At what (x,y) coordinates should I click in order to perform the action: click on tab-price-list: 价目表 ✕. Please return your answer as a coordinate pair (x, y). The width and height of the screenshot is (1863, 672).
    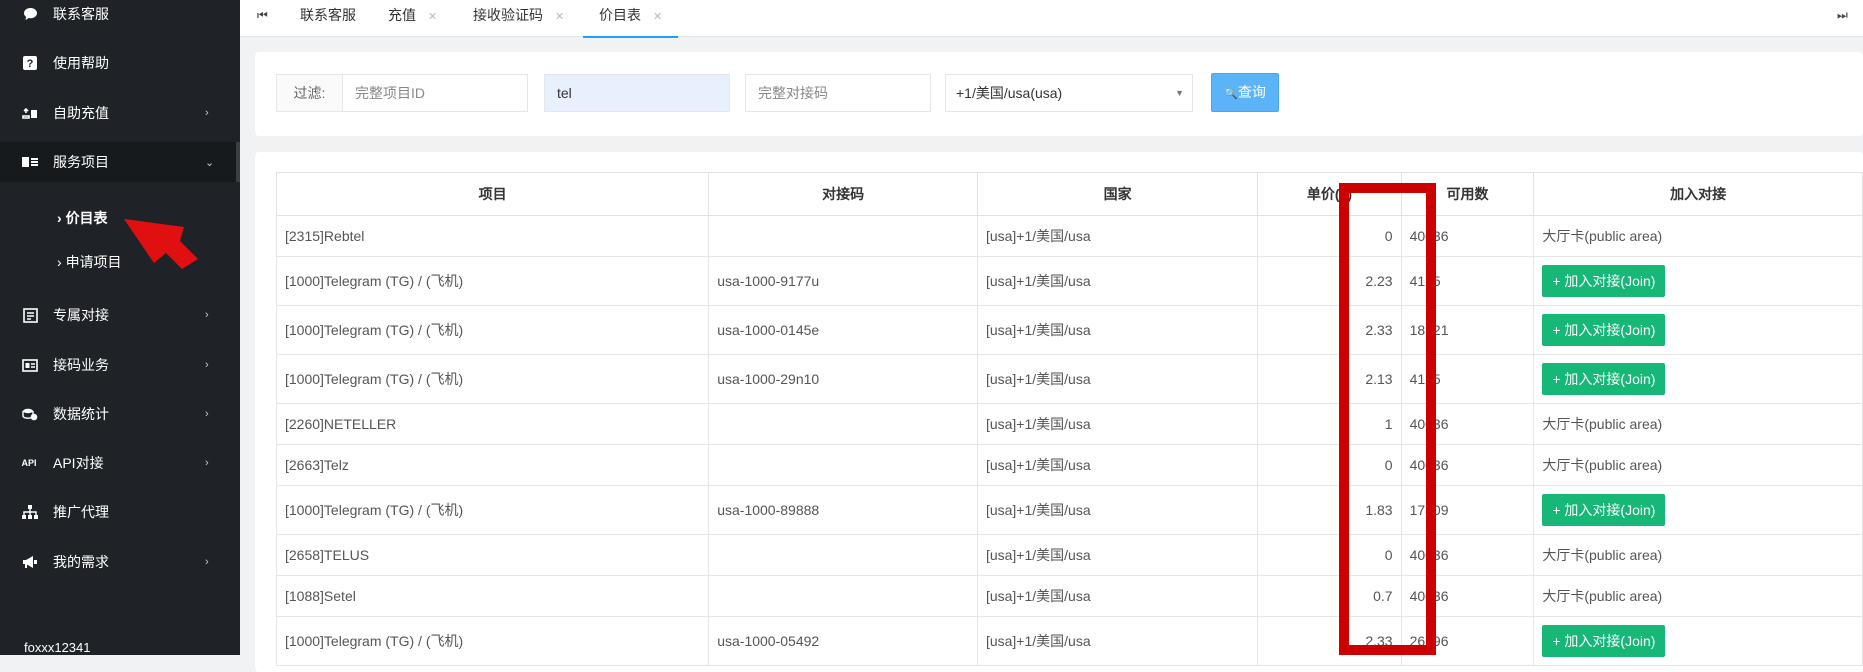
    Looking at the image, I should click on (631, 19).